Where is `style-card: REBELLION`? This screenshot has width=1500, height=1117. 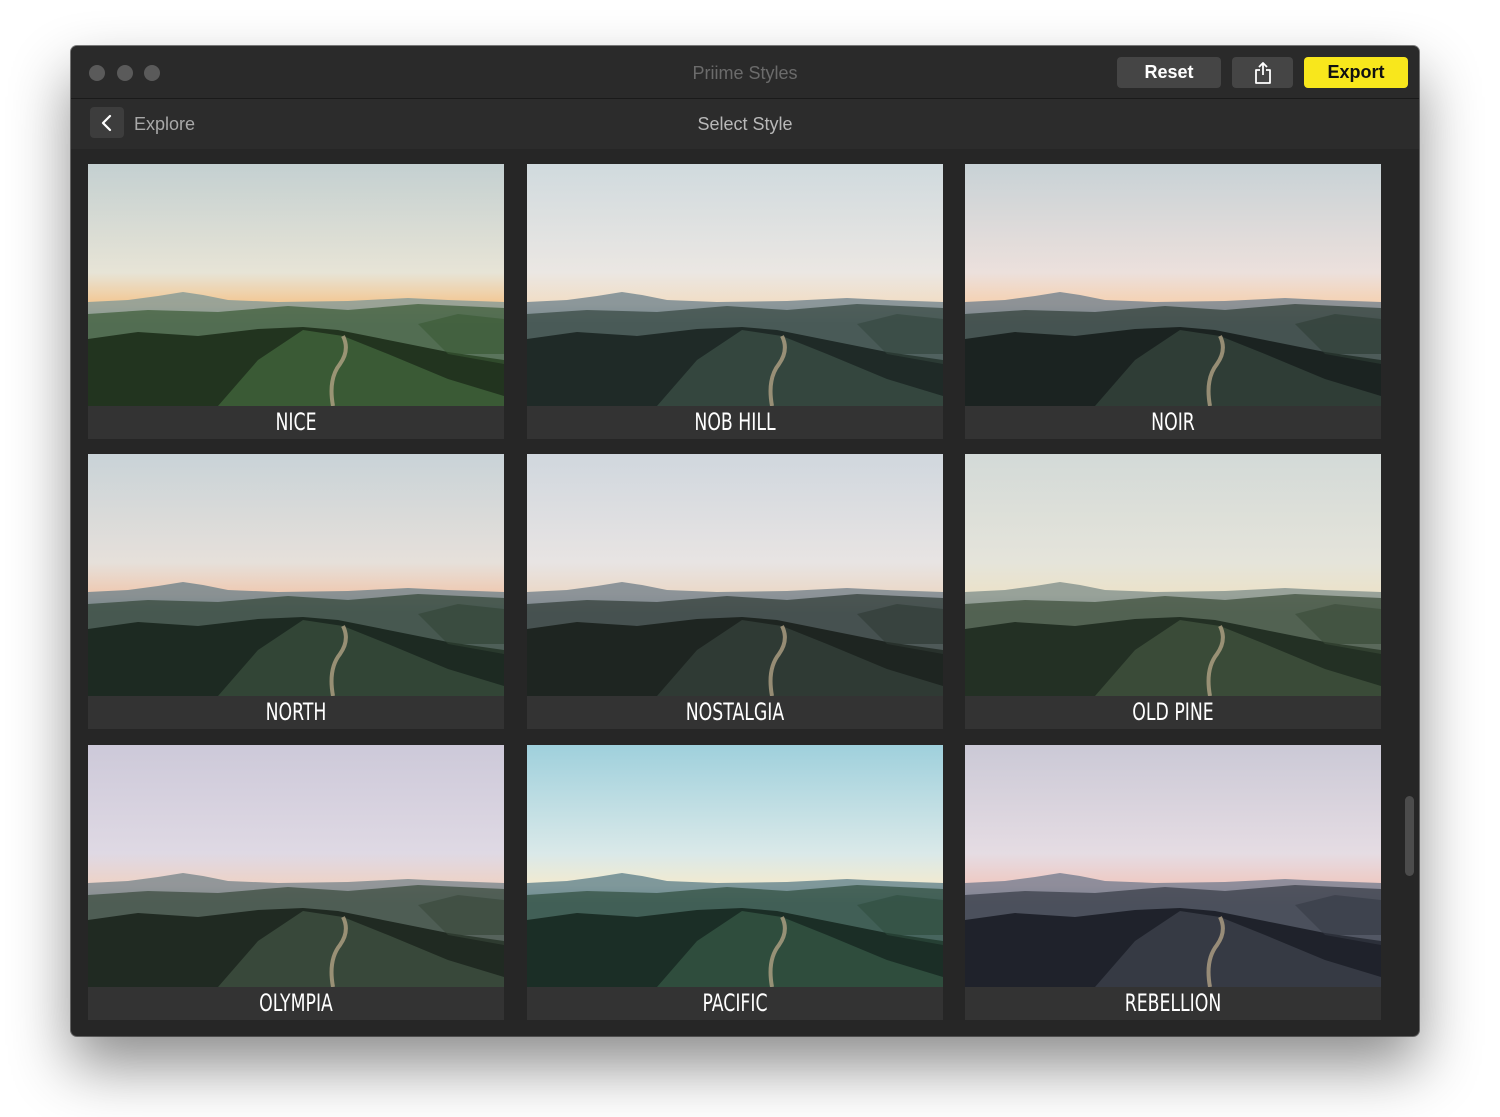 style-card: REBELLION is located at coordinates (1173, 882).